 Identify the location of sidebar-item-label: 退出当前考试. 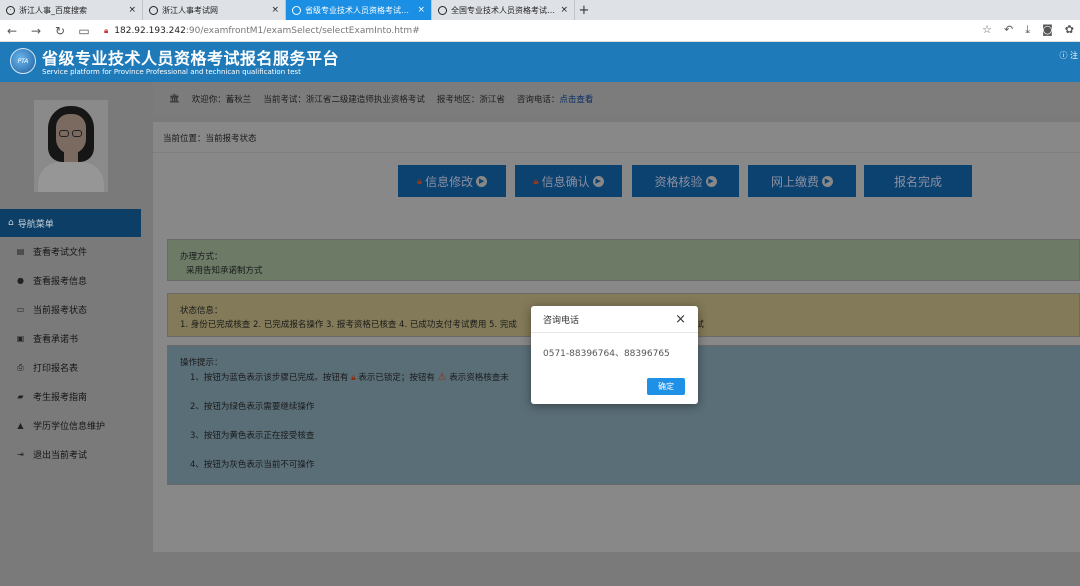
(60, 456).